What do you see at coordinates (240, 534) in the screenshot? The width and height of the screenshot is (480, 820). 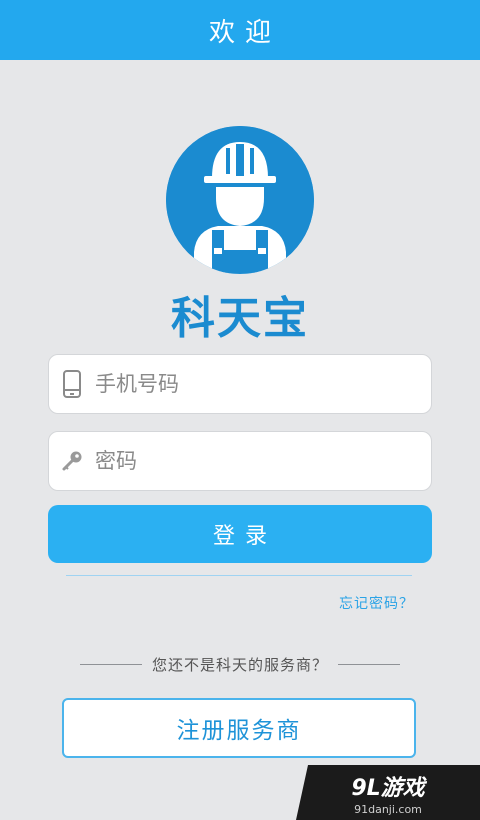 I see `login-button: 登录` at bounding box center [240, 534].